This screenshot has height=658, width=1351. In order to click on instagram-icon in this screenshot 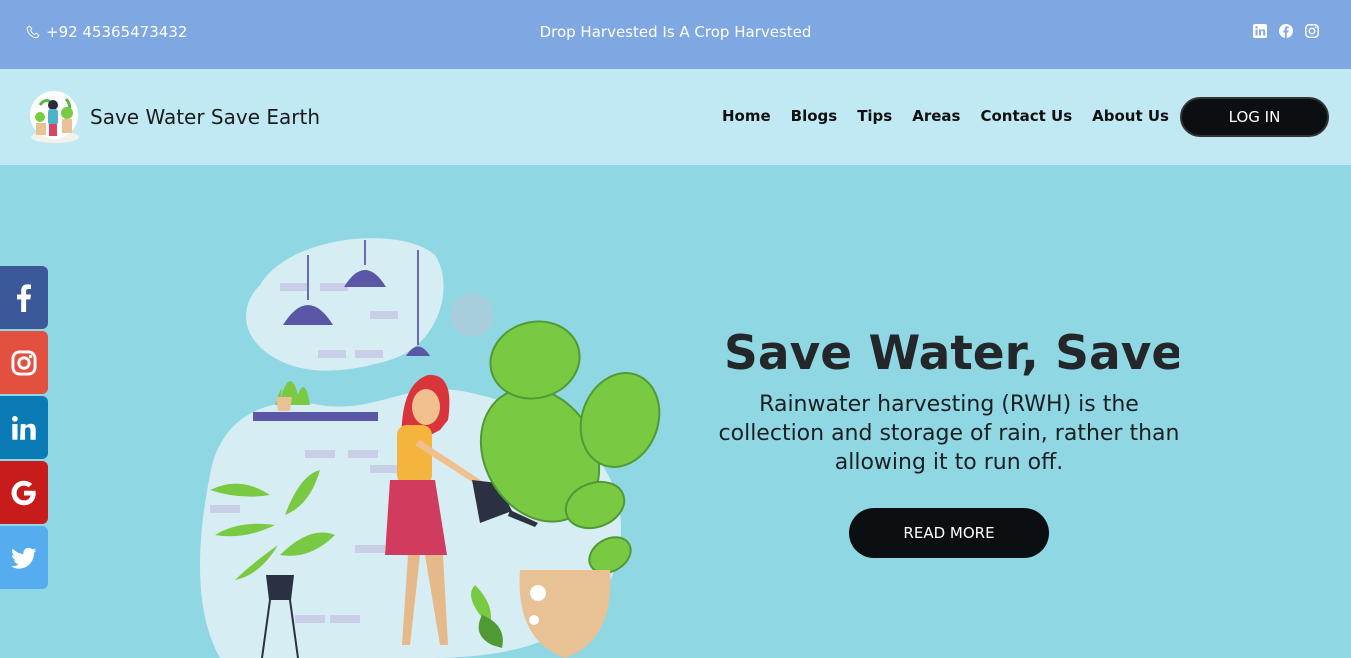, I will do `click(1312, 30)`.